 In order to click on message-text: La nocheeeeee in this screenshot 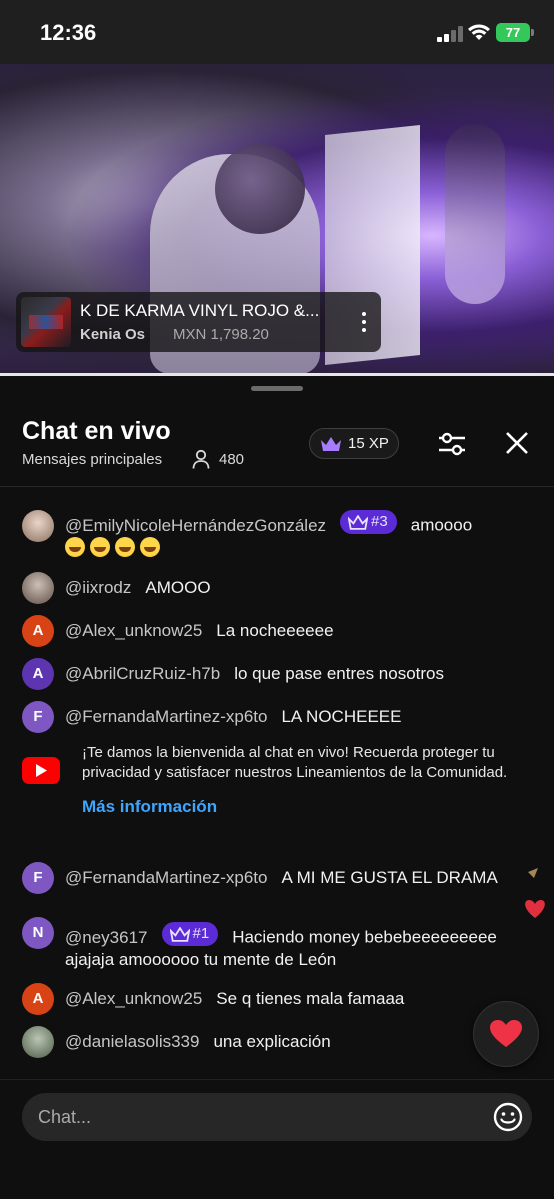, I will do `click(275, 630)`.